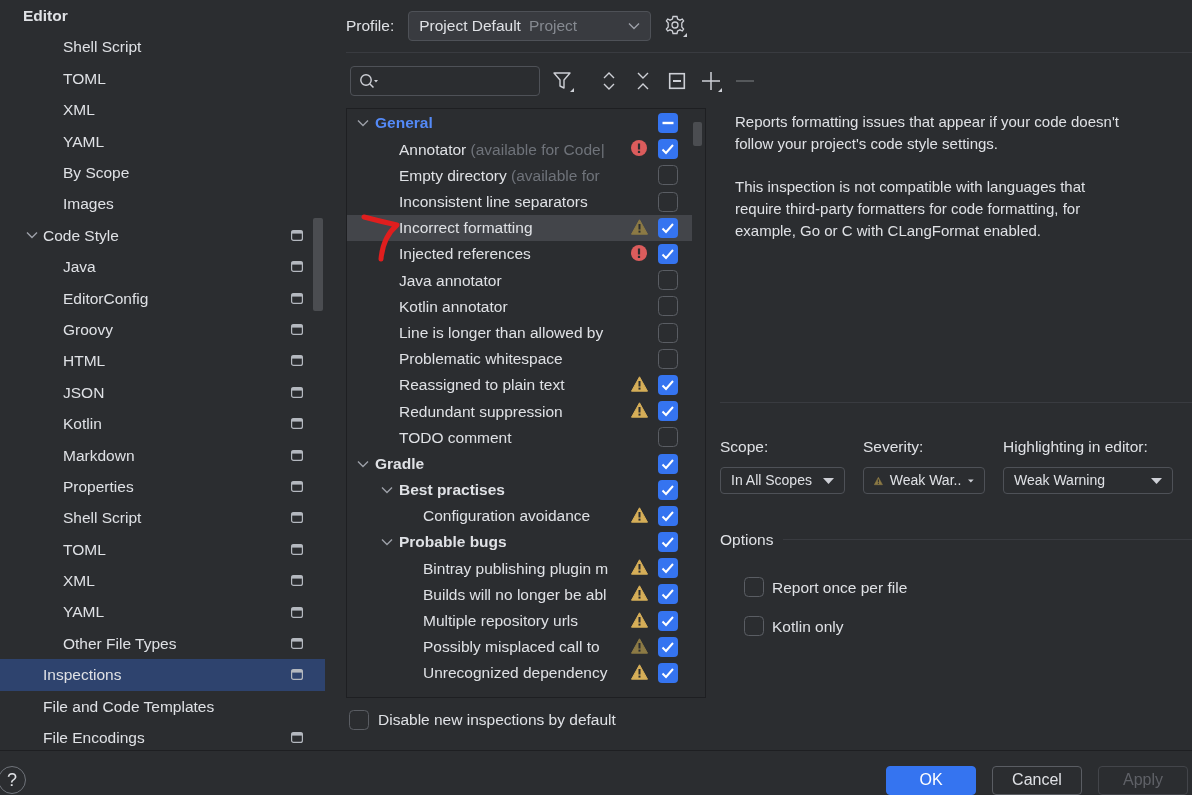 This screenshot has height=795, width=1192. What do you see at coordinates (519, 149) in the screenshot?
I see `inspection-row: Annotator (available for Code|` at bounding box center [519, 149].